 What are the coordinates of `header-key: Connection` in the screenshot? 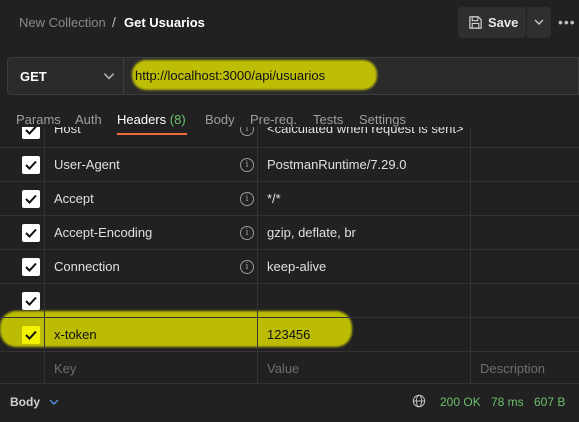 It's located at (87, 266).